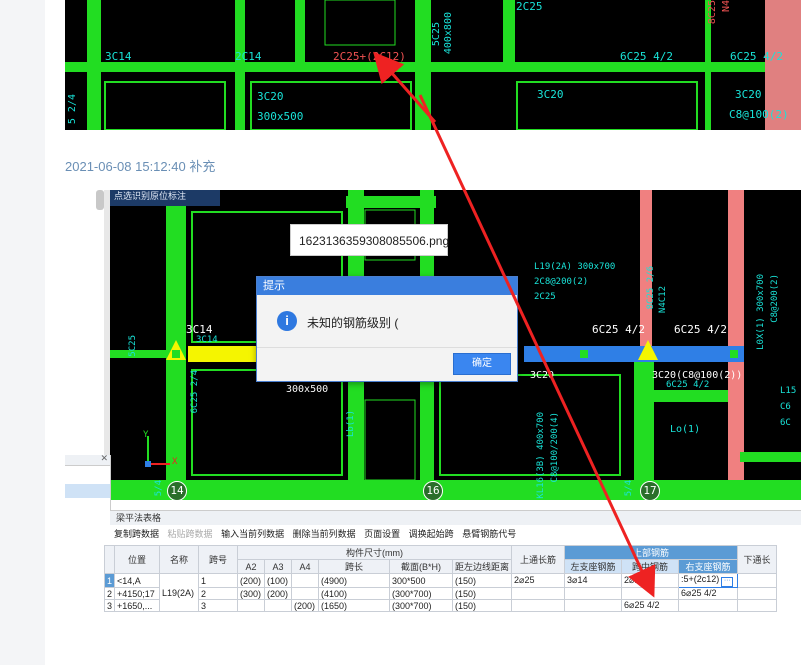 This screenshot has width=801, height=665. I want to click on close-icon: ✕, so click(104, 458).